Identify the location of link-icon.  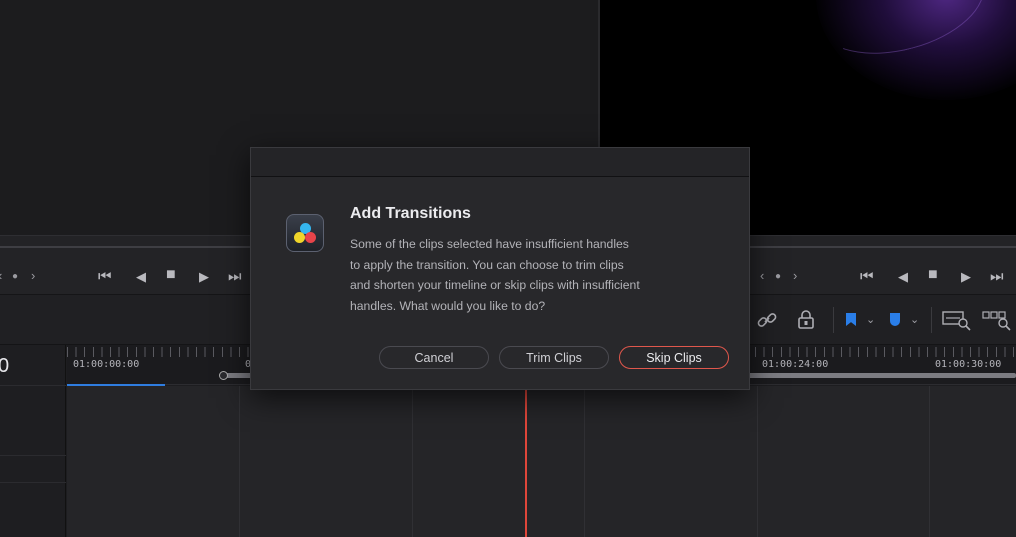
(767, 322).